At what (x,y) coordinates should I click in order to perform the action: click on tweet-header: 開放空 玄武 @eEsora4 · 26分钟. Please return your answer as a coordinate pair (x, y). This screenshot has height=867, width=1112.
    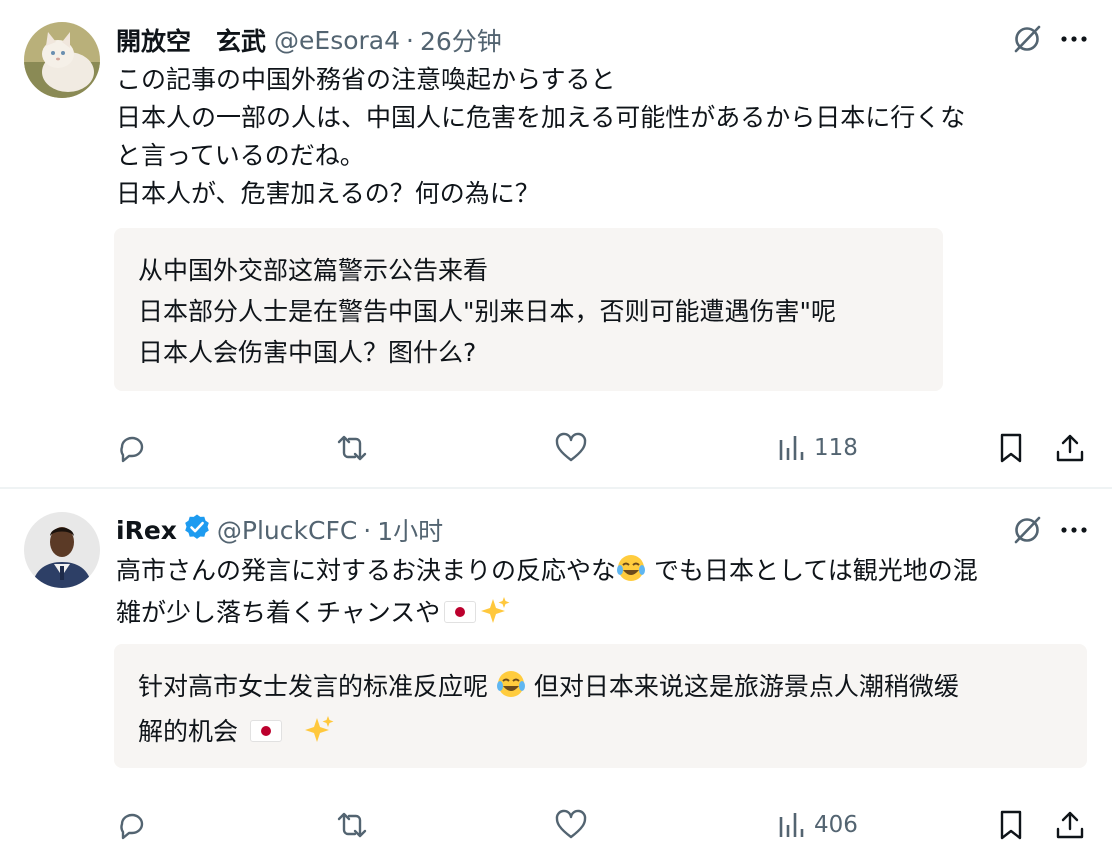
    Looking at the image, I should click on (309, 40).